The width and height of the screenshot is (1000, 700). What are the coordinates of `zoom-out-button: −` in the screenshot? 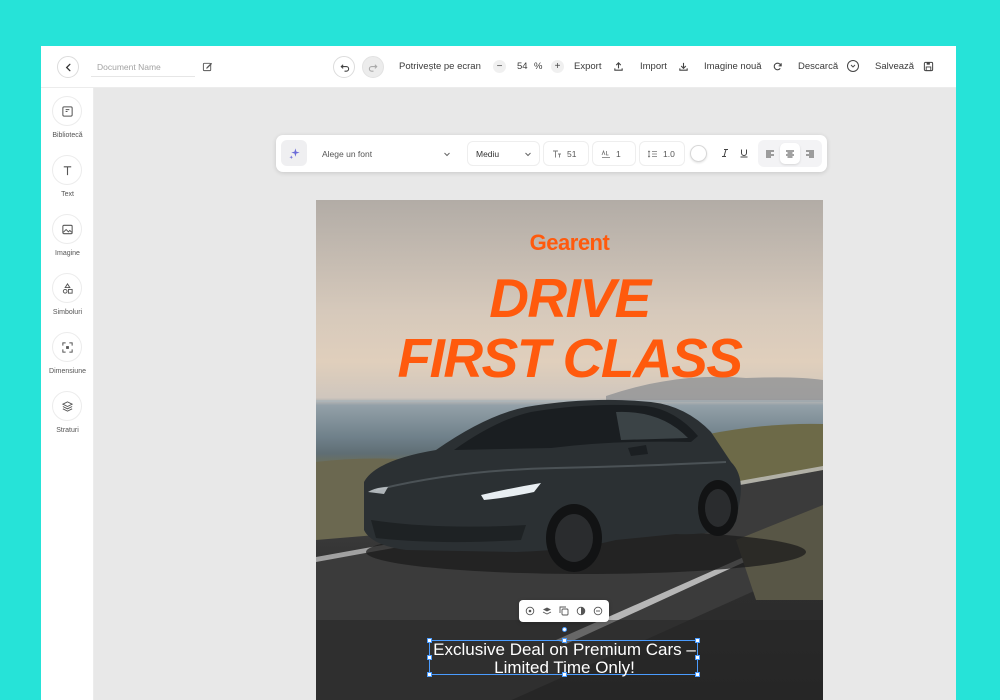 It's located at (499, 66).